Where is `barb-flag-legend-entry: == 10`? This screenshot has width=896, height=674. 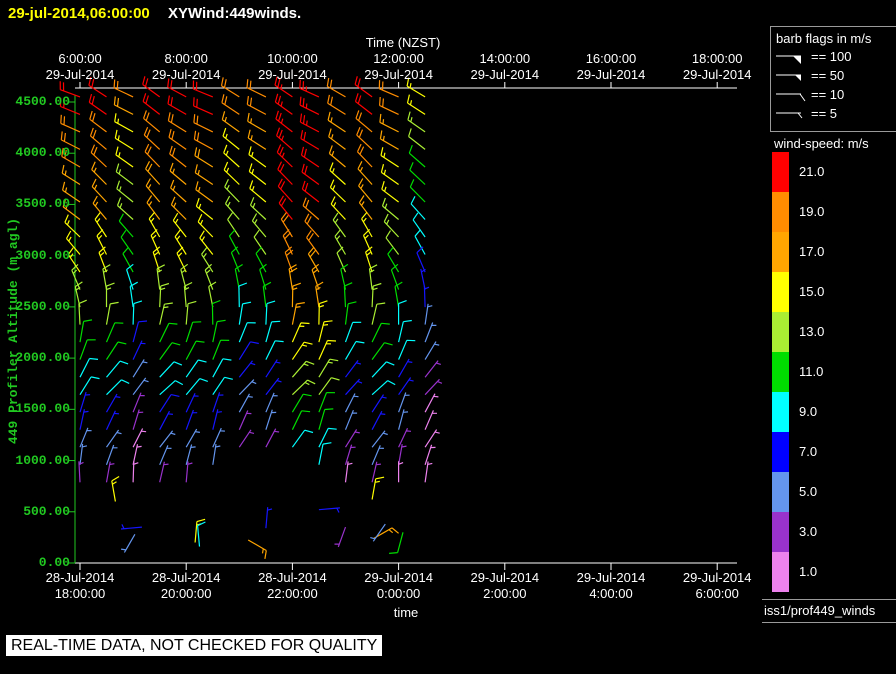
barb-flag-legend-entry: == 10 is located at coordinates (809, 94).